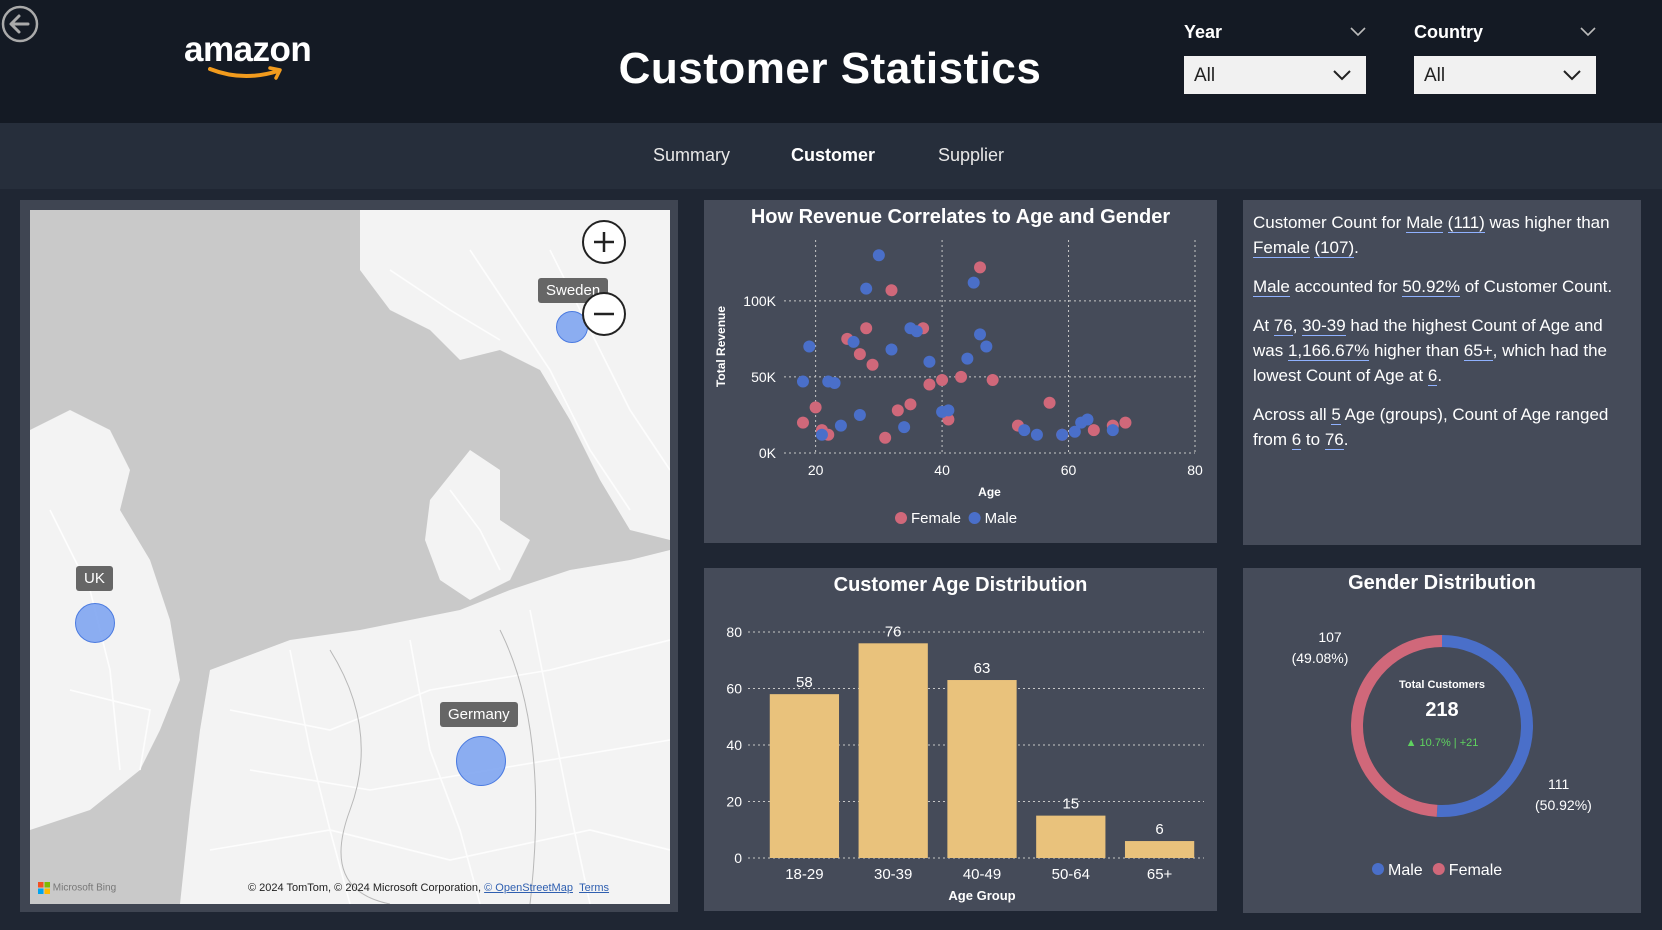 This screenshot has width=1662, height=930. I want to click on page-title: Customer Statistics, so click(830, 68).